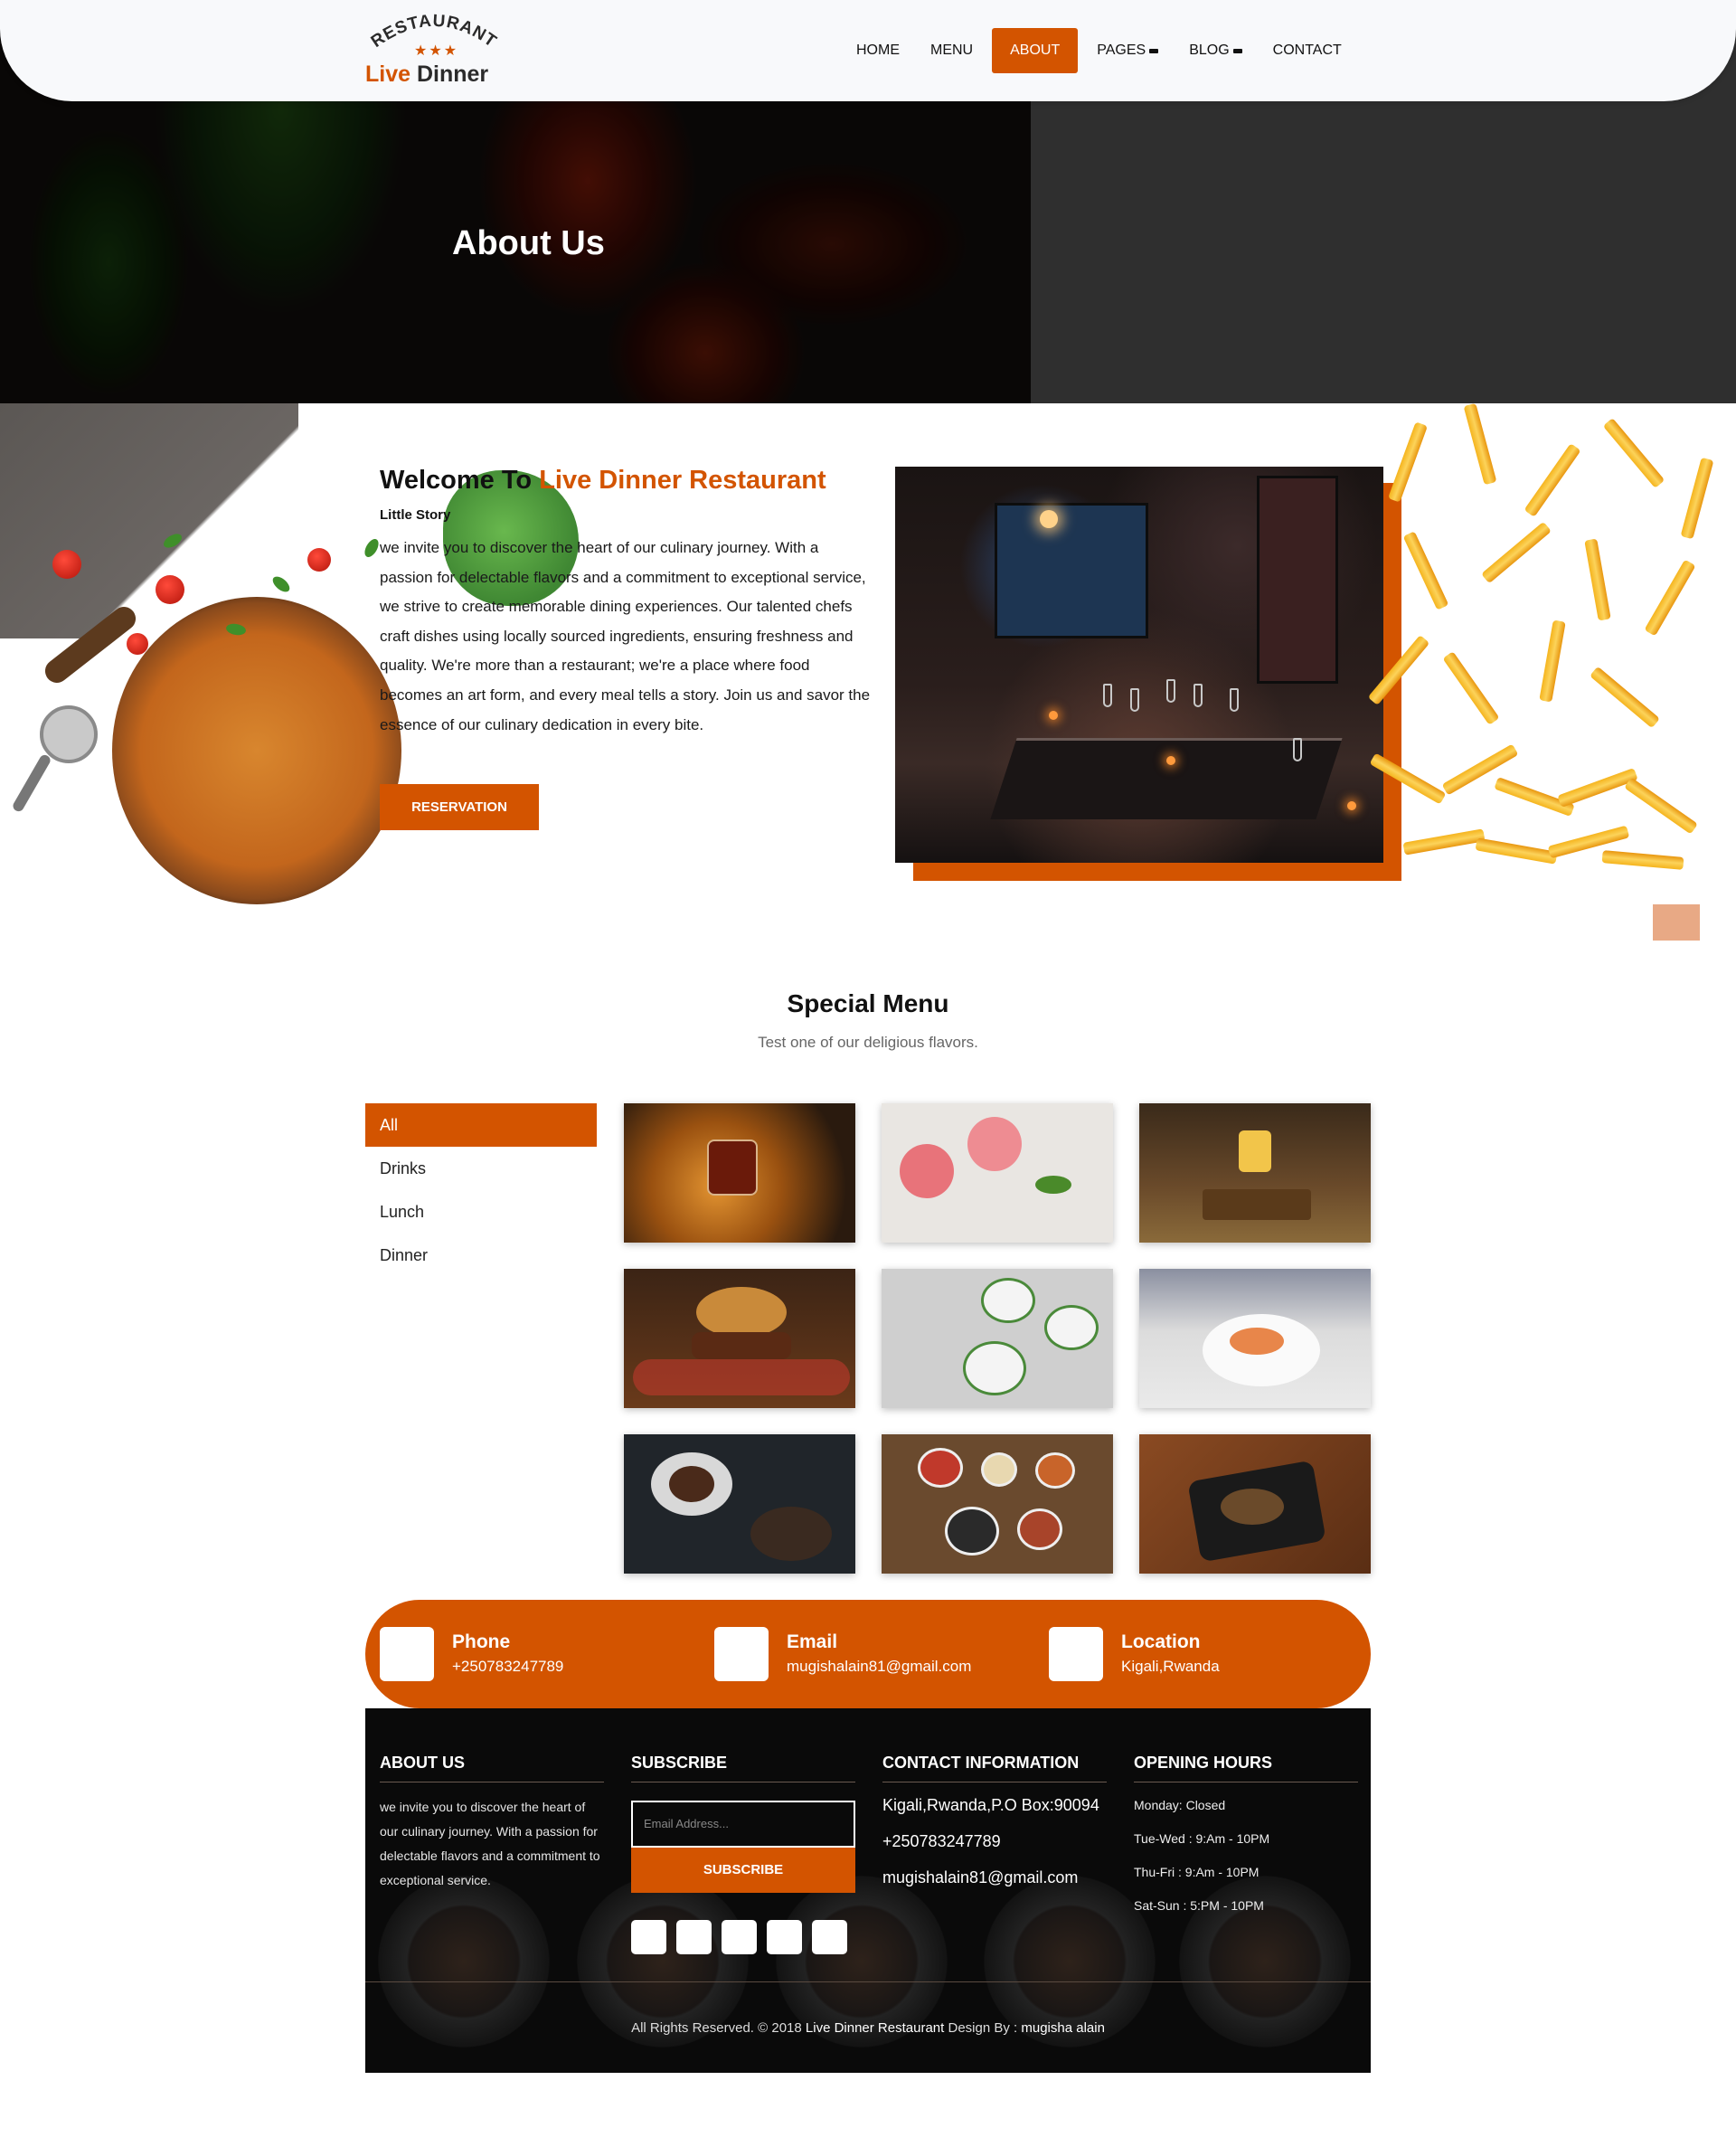 The width and height of the screenshot is (1736, 2137). I want to click on wall-panel-shape, so click(1298, 580).